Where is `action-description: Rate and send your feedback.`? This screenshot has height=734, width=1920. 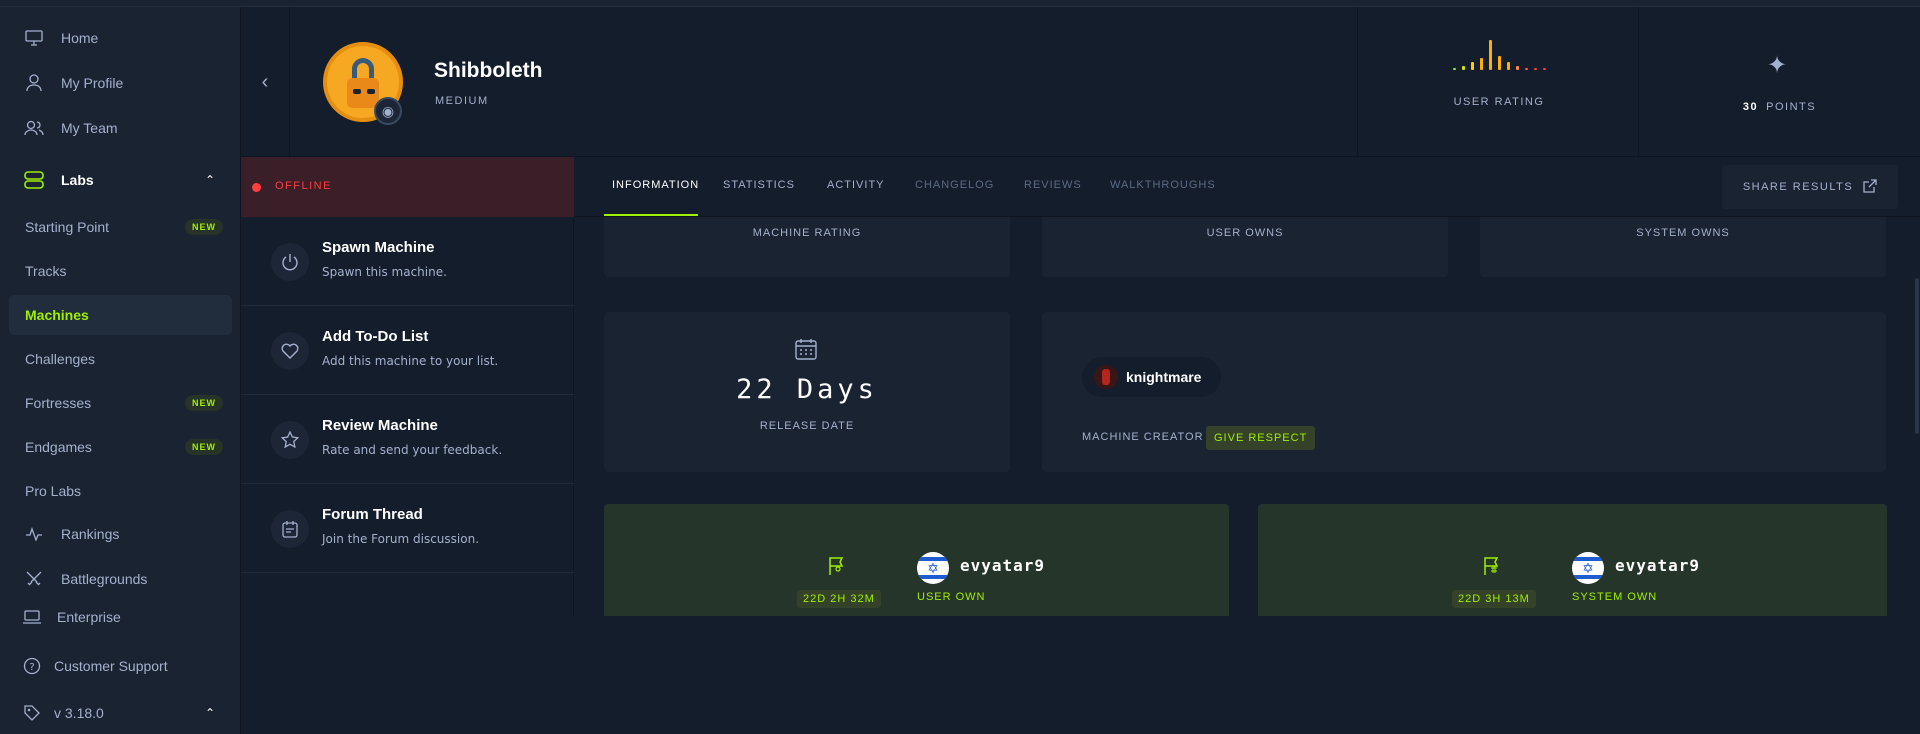
action-description: Rate and send your feedback. is located at coordinates (412, 450).